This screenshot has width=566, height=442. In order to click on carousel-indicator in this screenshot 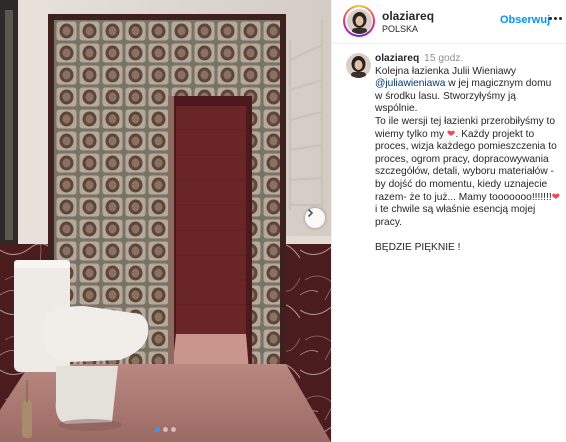, I will do `click(165, 429)`.